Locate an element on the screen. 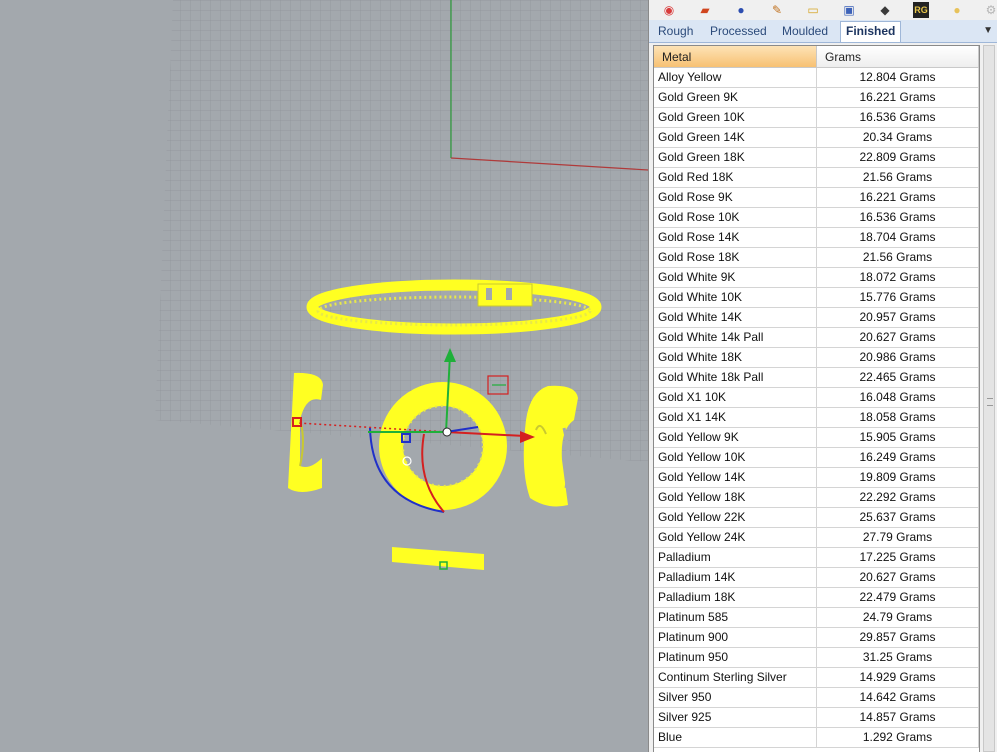 This screenshot has width=997, height=752. table-row: Palladium 18K 22.479 Grams is located at coordinates (816, 598).